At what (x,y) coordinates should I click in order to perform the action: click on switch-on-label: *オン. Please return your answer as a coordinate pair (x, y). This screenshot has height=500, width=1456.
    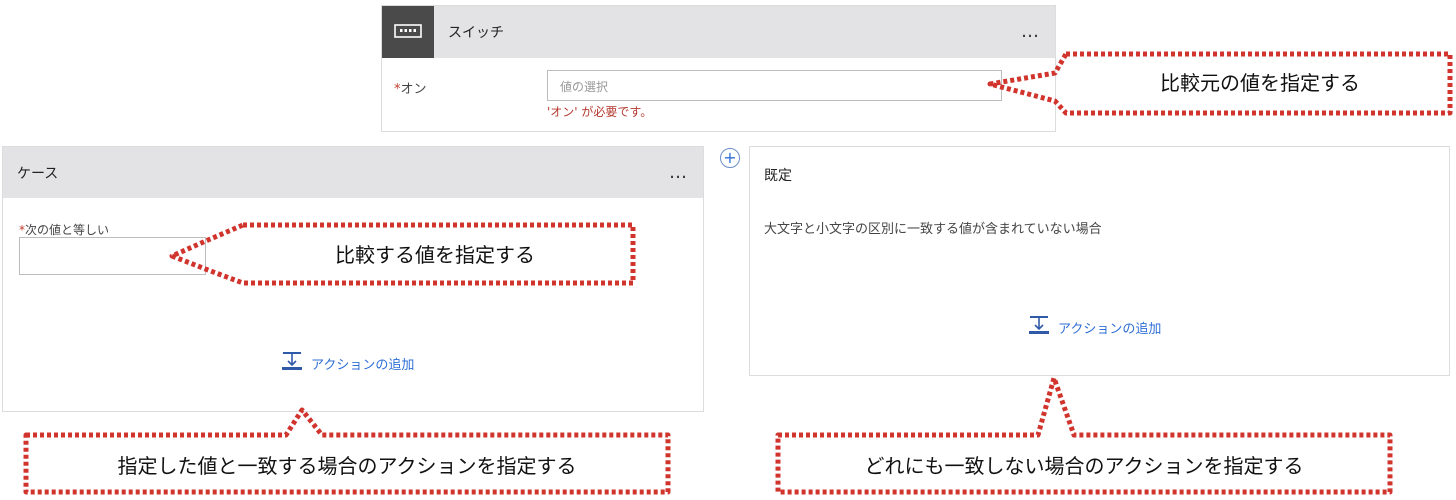
    Looking at the image, I should click on (410, 87).